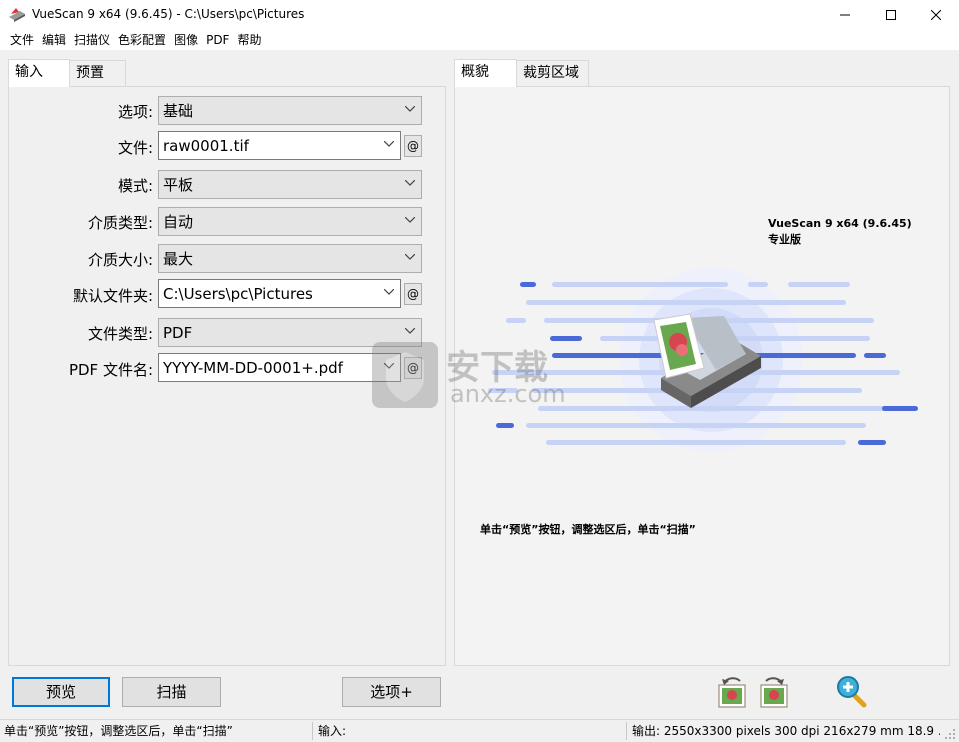 This screenshot has width=959, height=742. Describe the element at coordinates (733, 692) in the screenshot. I see `rotate-left-icon` at that location.